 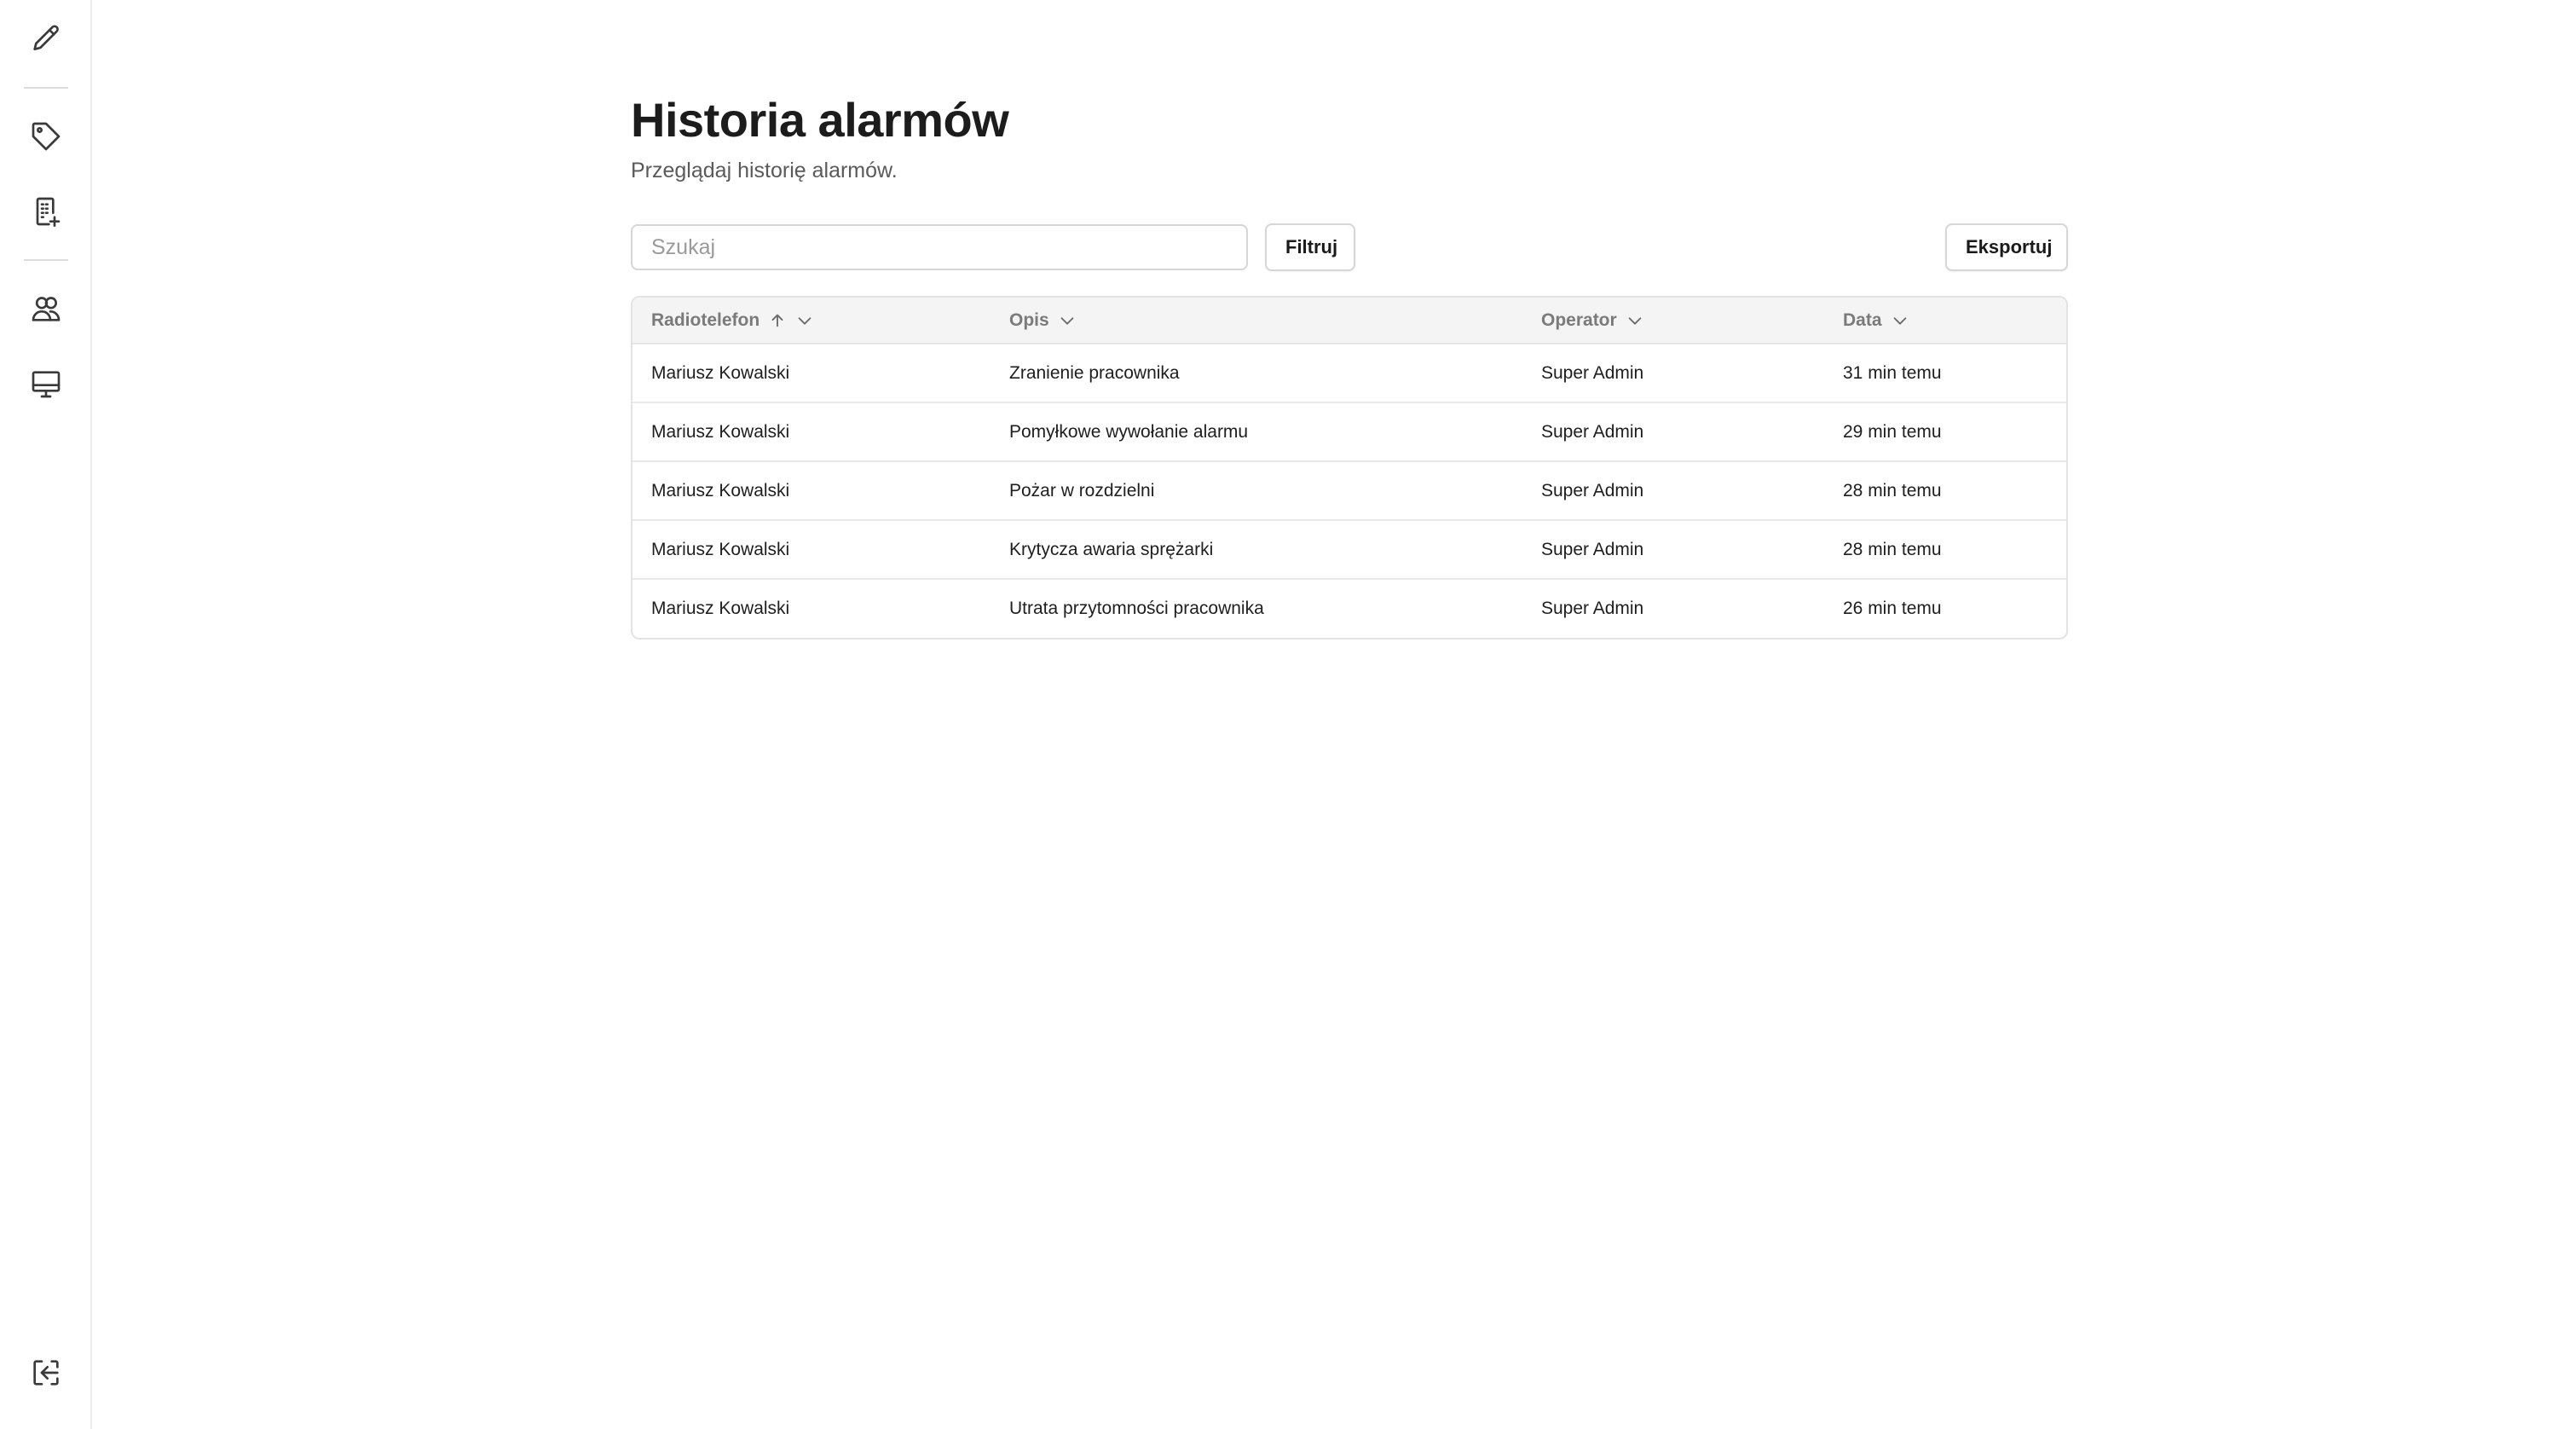 I want to click on logout-nav-button, so click(x=46, y=1373).